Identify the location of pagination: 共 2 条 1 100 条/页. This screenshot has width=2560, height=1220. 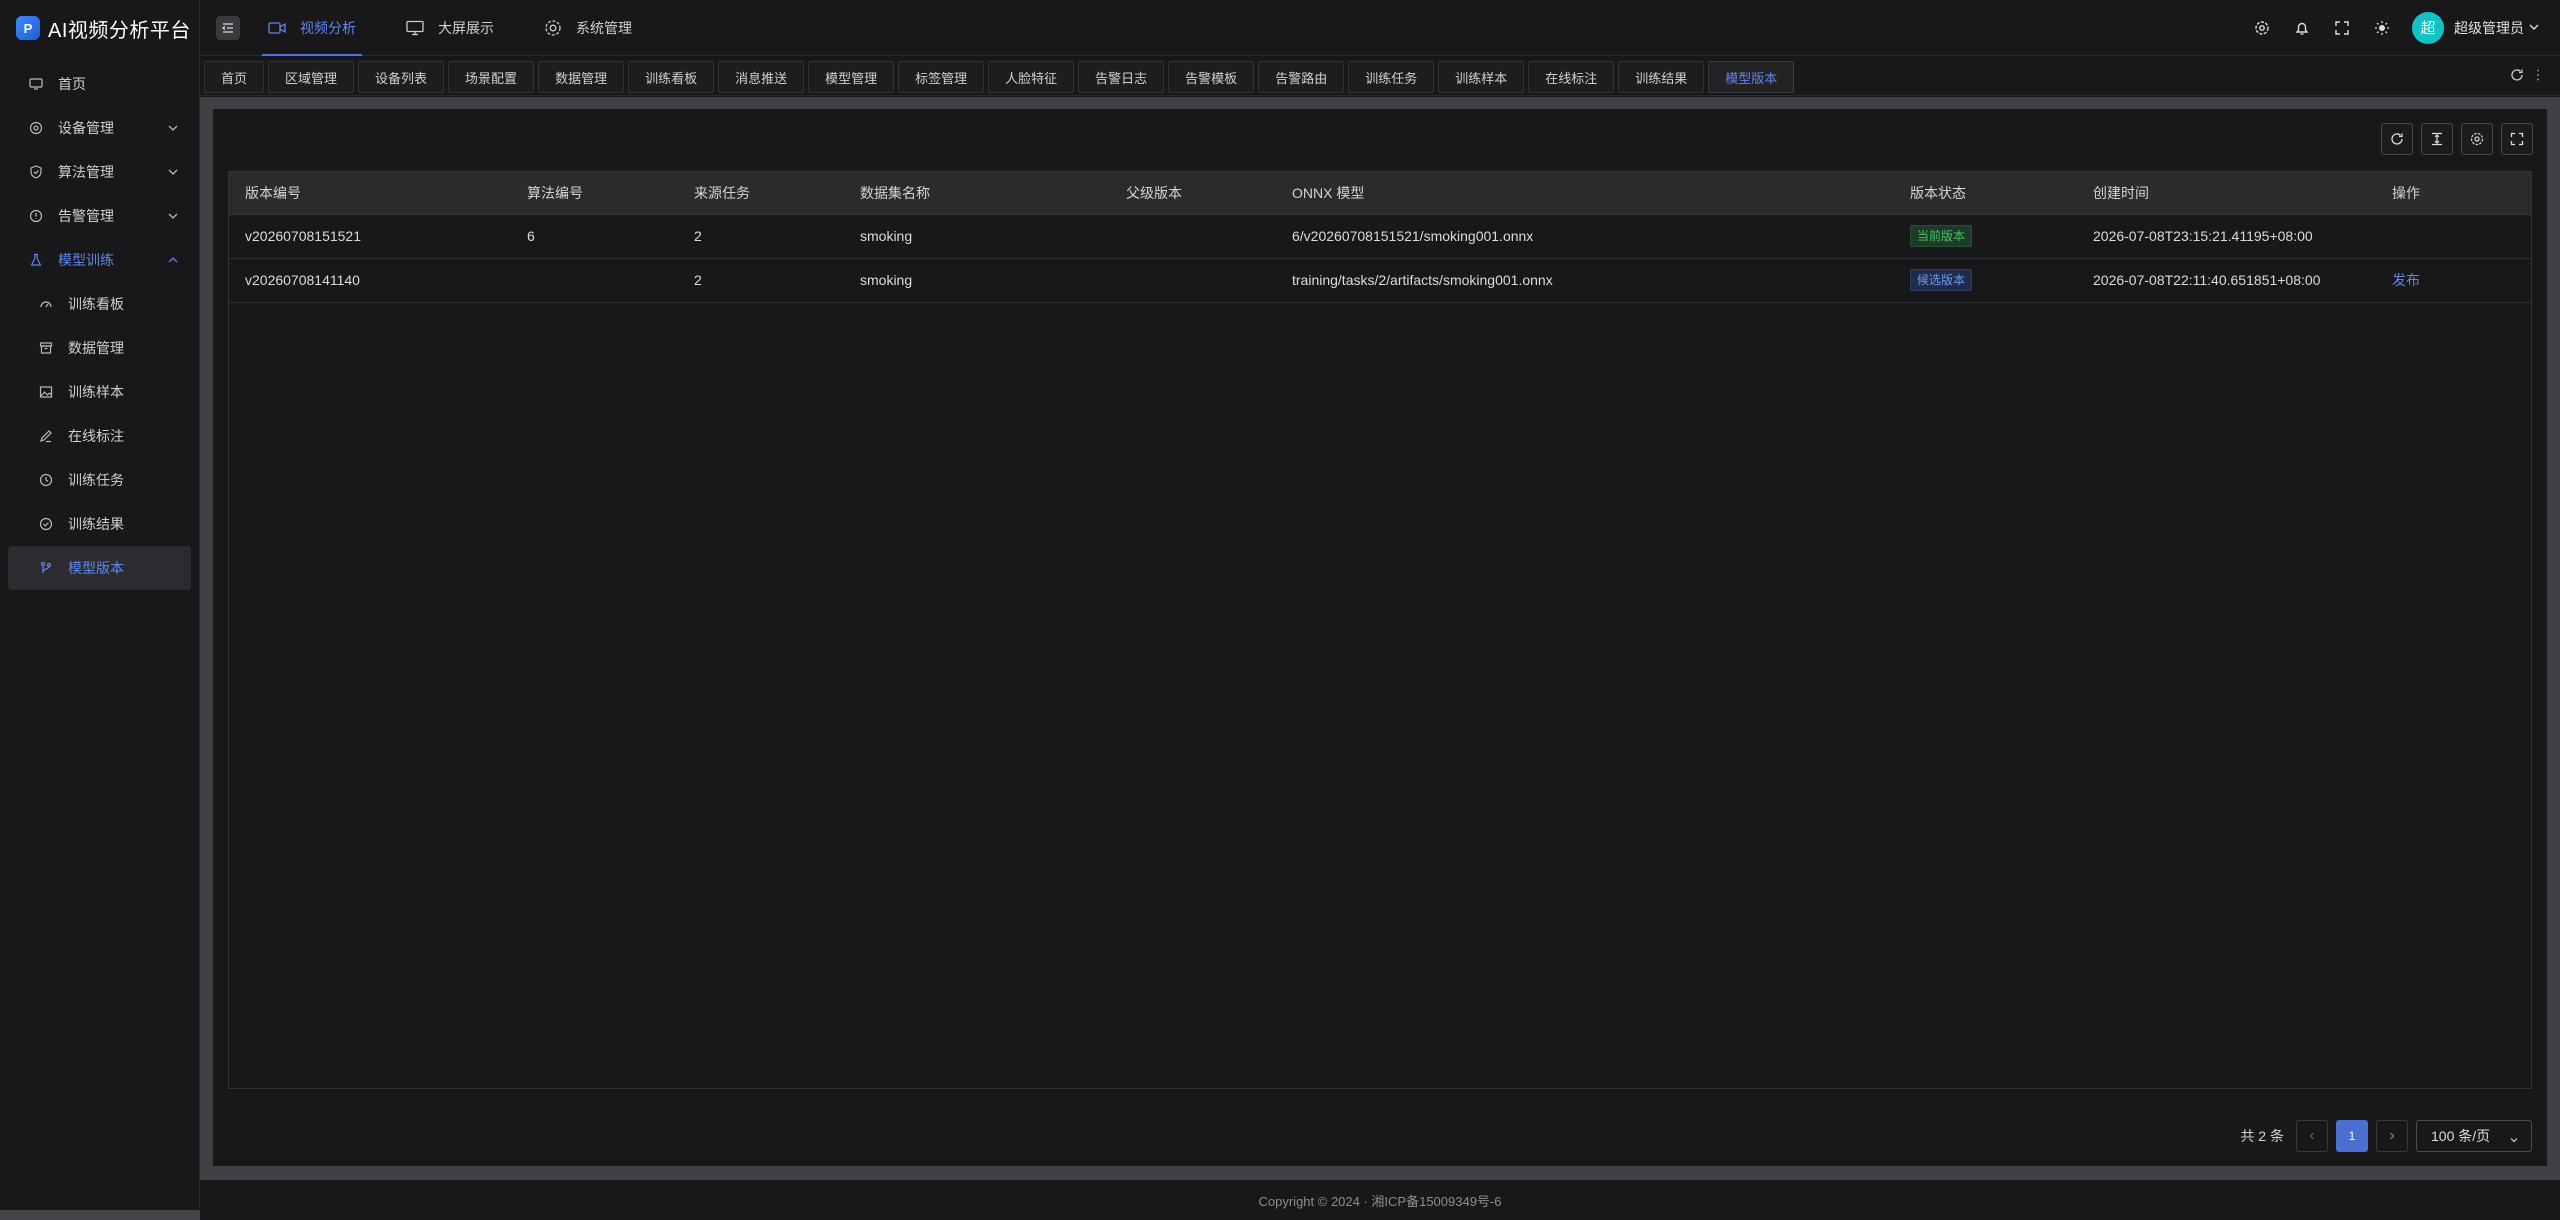
(2386, 1136).